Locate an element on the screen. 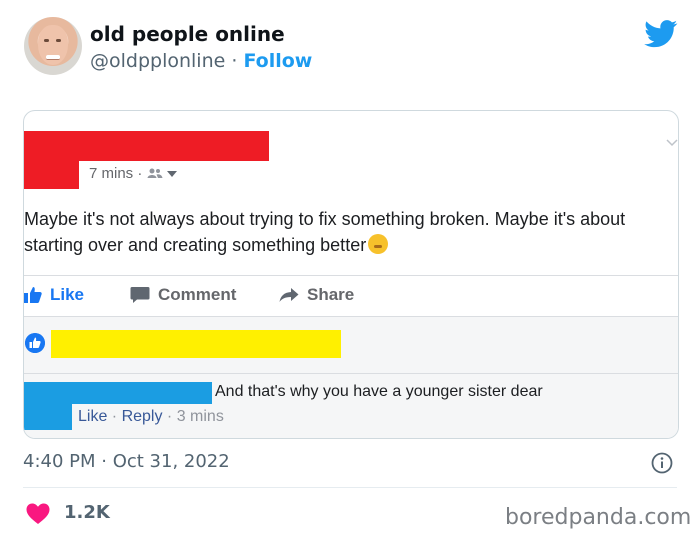 Image resolution: width=700 pixels, height=540 pixels. author-handle-line: @oldpplonline · Follow is located at coordinates (201, 61).